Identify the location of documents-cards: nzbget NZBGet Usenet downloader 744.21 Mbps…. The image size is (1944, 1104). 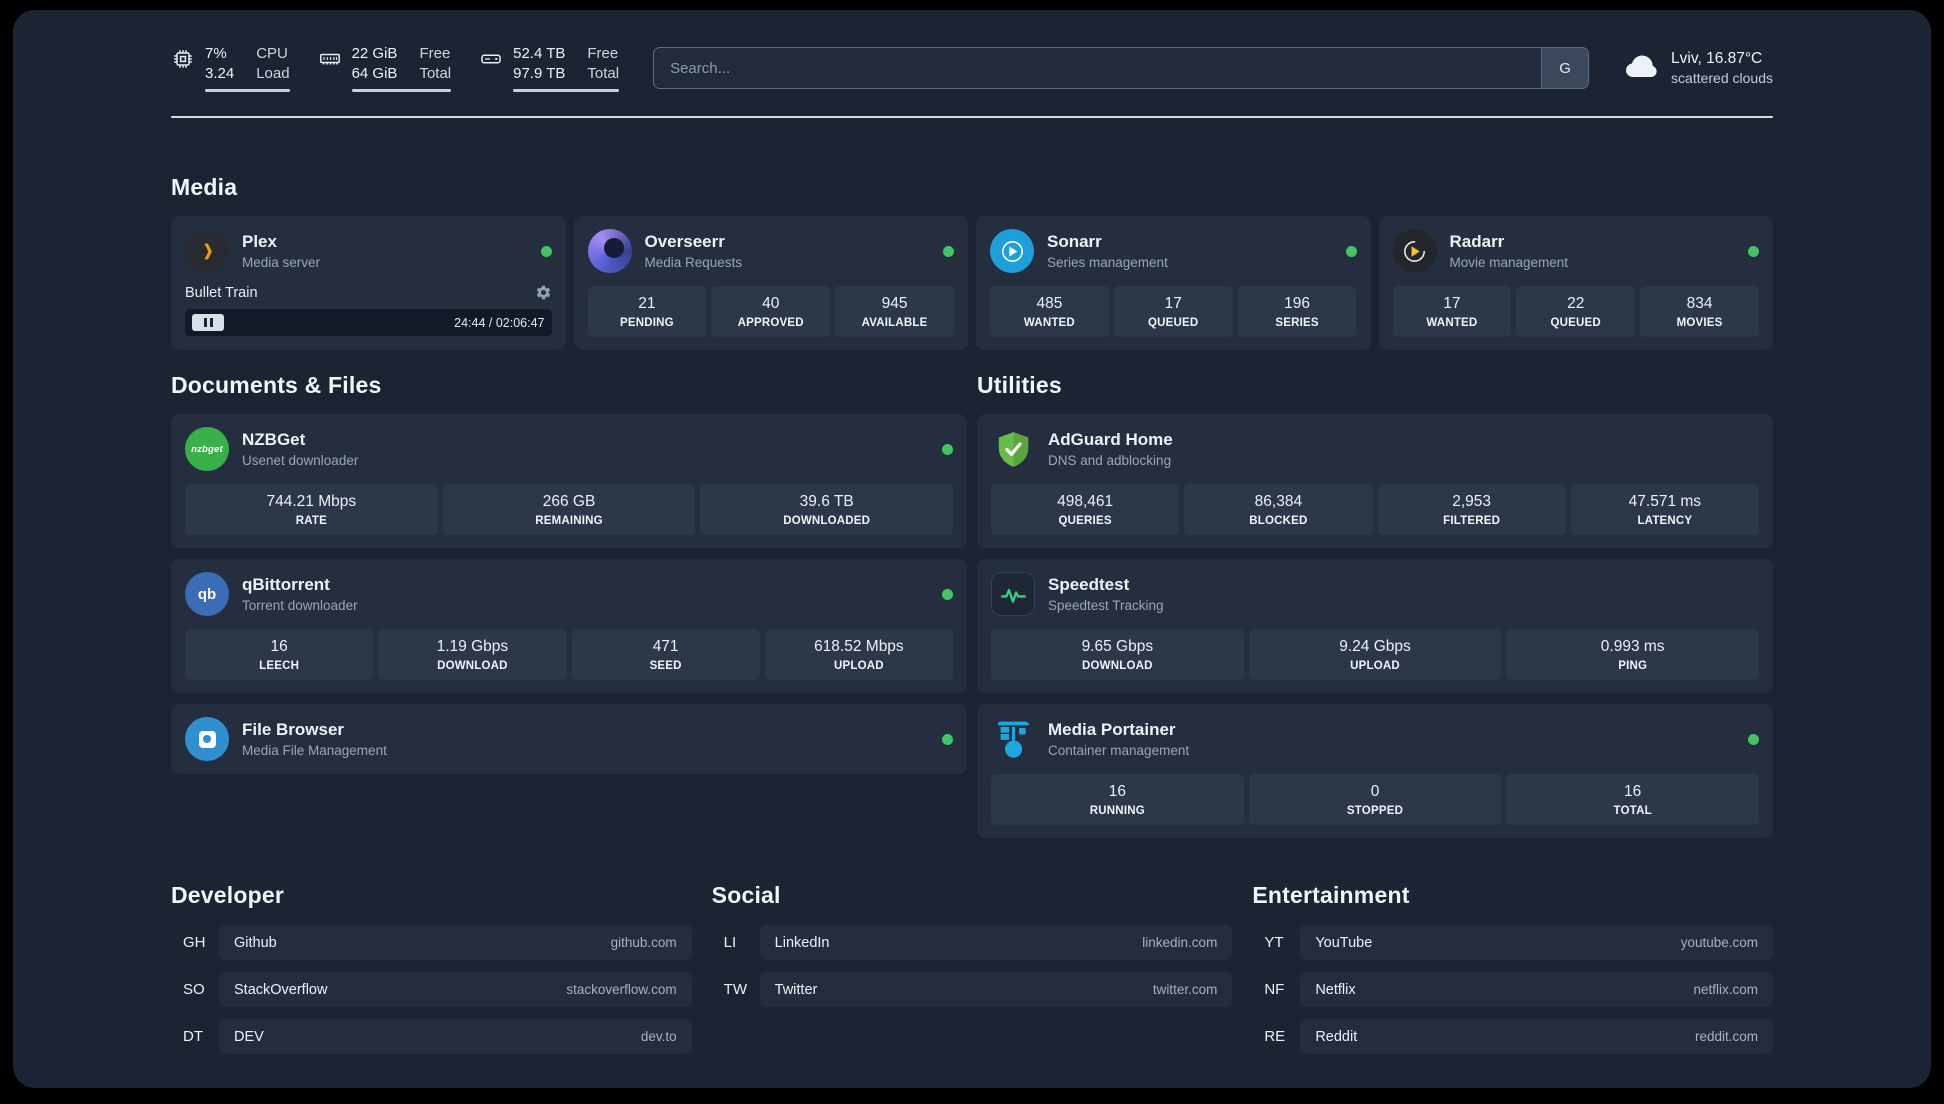
(569, 594).